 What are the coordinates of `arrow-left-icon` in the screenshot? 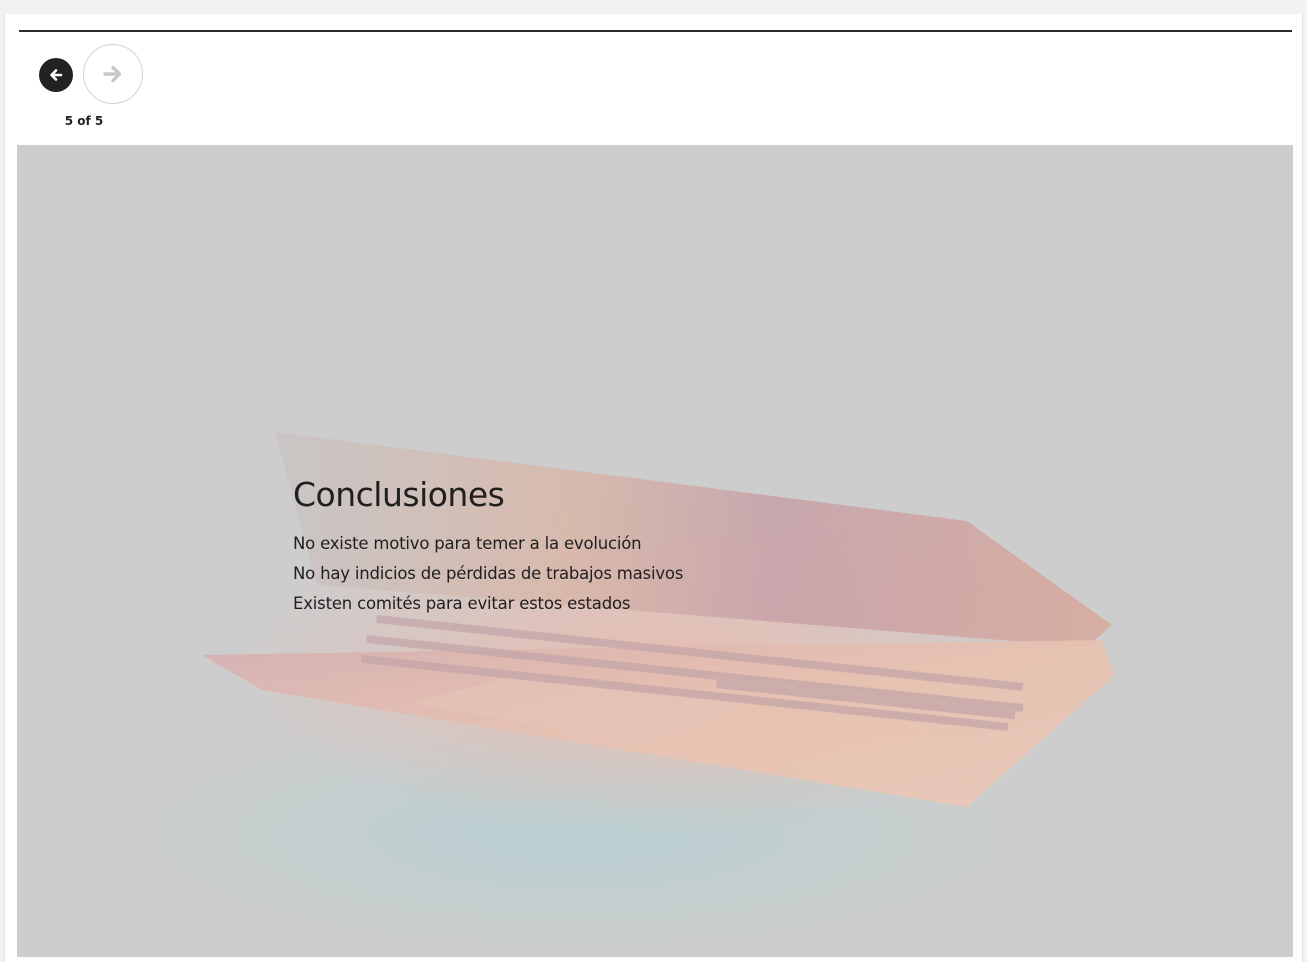 It's located at (56, 75).